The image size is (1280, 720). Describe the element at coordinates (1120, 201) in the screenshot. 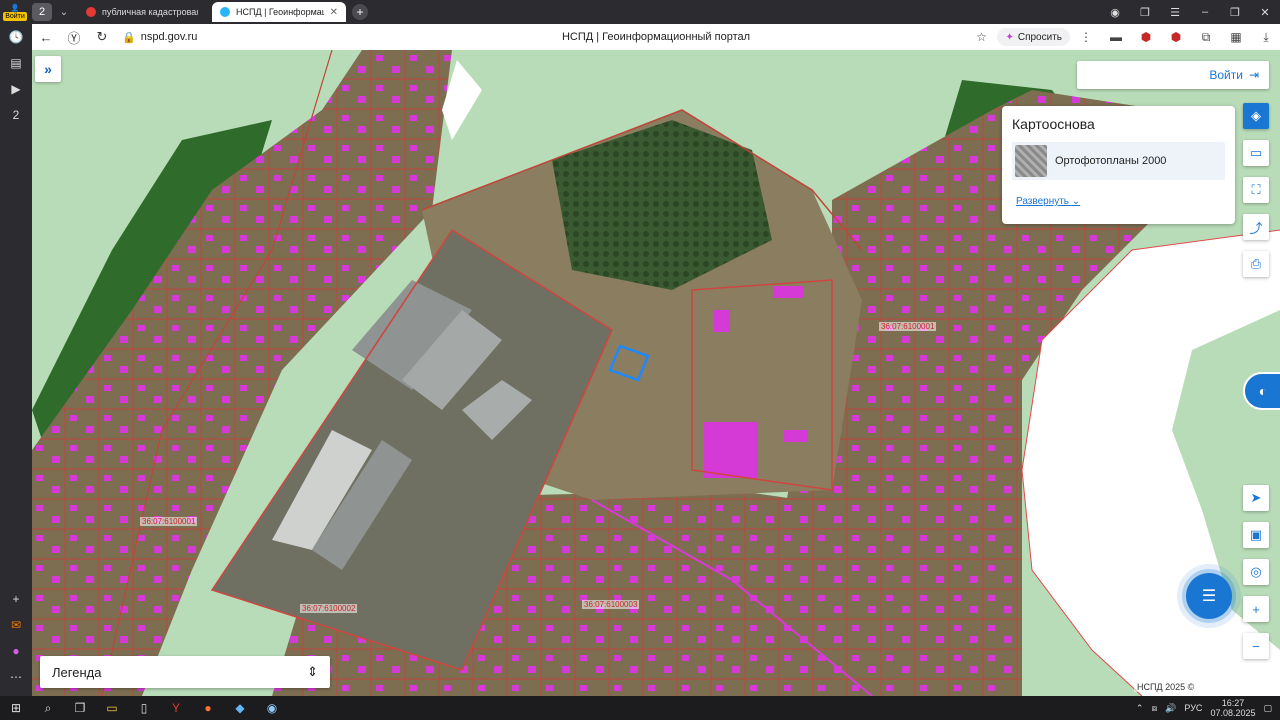

I see `expand-basemap-link: Развернуть ⌄` at that location.